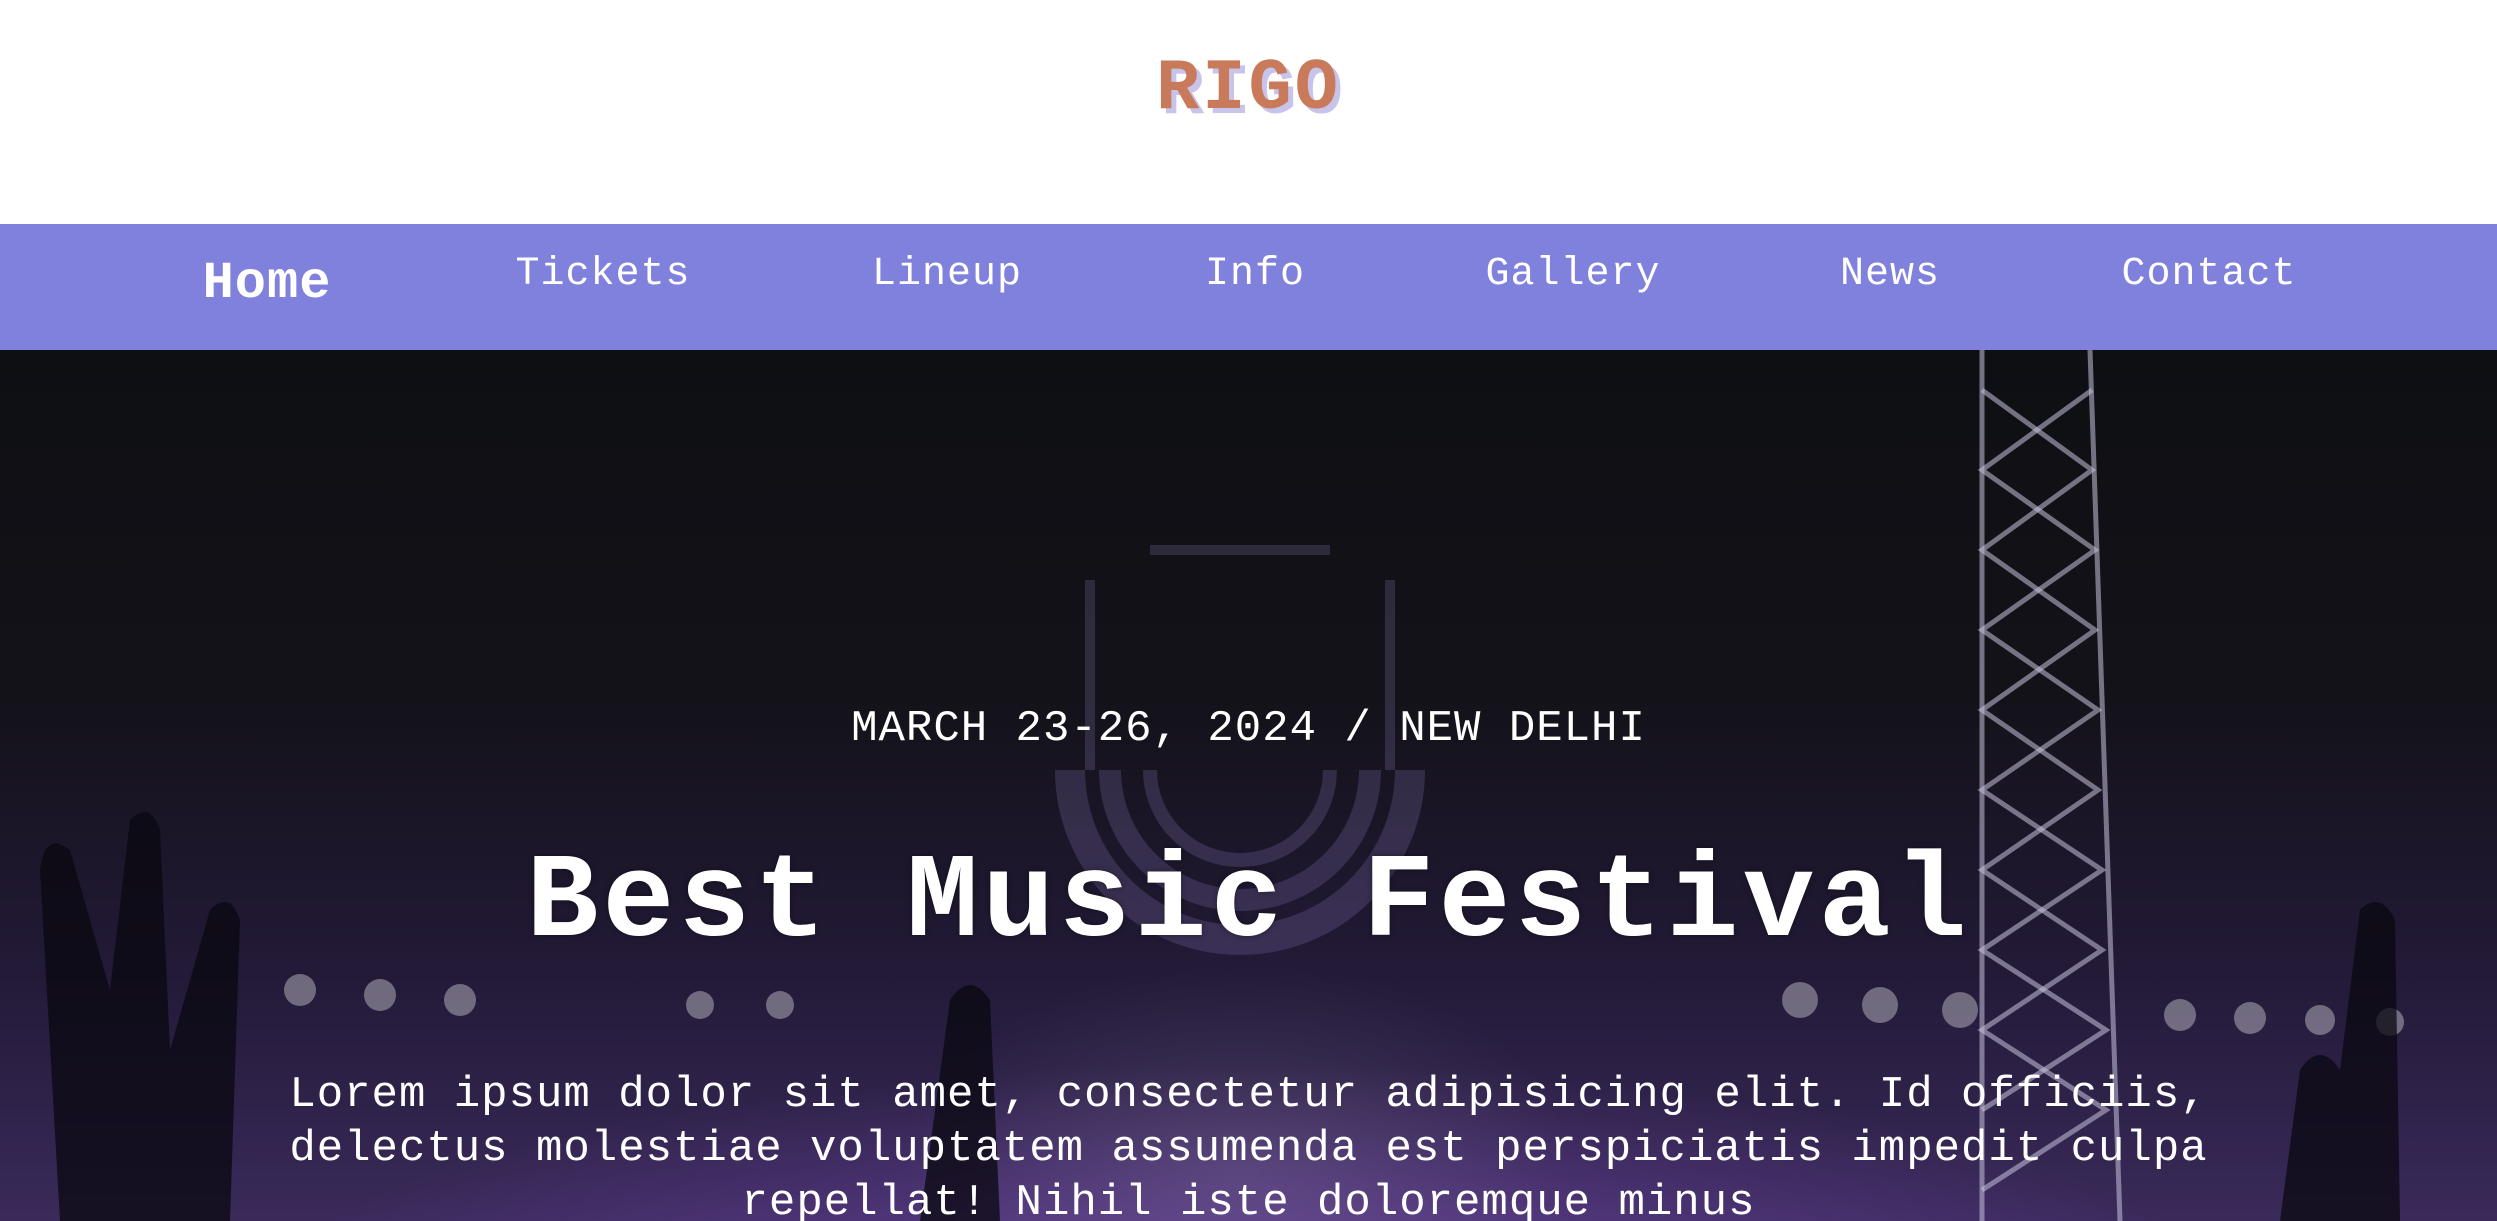 The image size is (2497, 1221). Describe the element at coordinates (1248, 729) in the screenshot. I see `event-date-location: MARCH 23-26, 2024 / NEW DELHI` at that location.